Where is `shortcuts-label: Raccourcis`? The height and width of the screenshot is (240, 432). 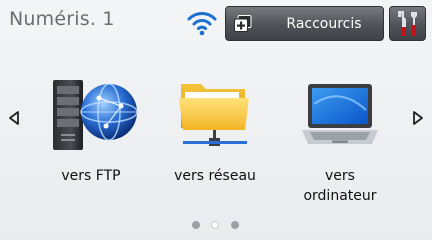
shortcuts-label: Raccourcis is located at coordinates (324, 24).